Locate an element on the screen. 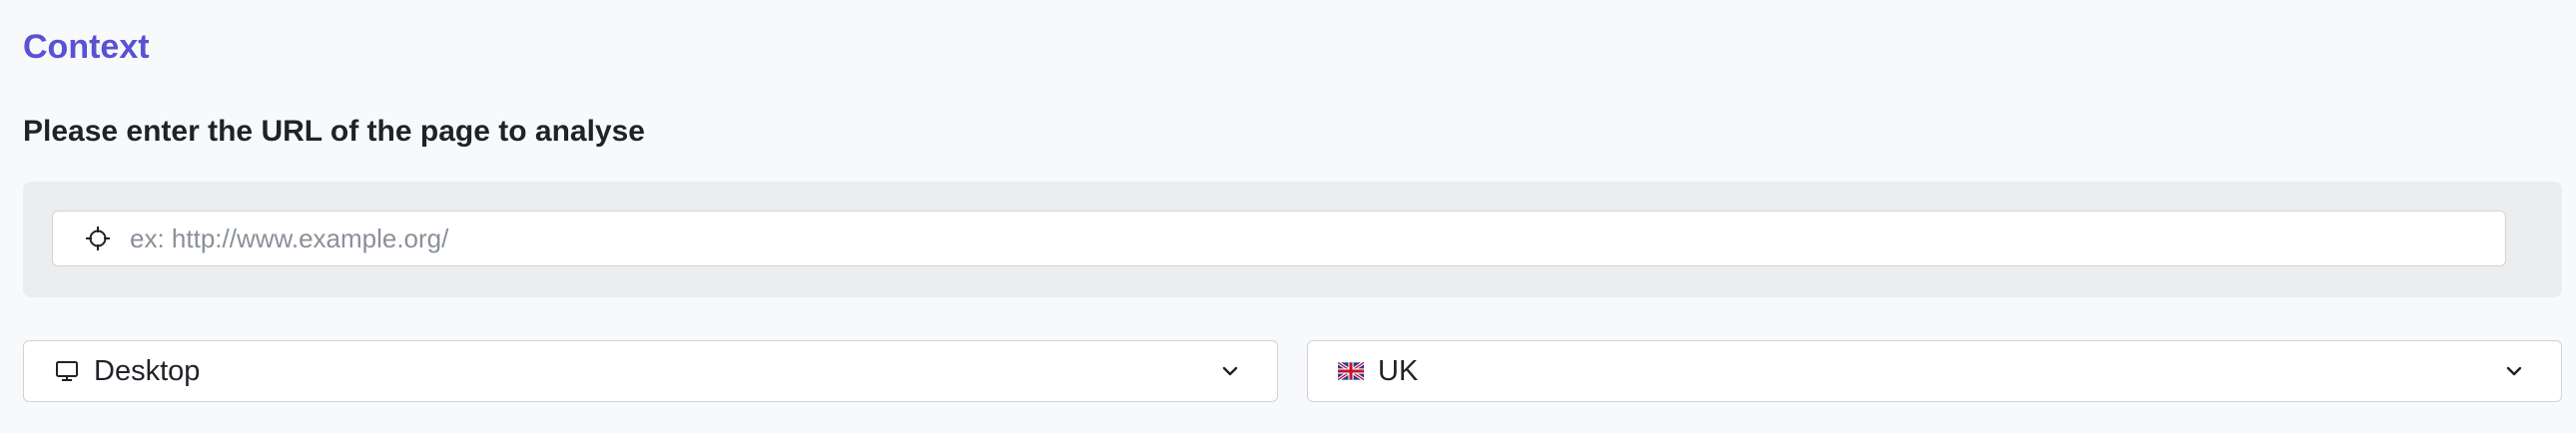 The height and width of the screenshot is (433, 2576). url-input-wrapper is located at coordinates (1279, 239).